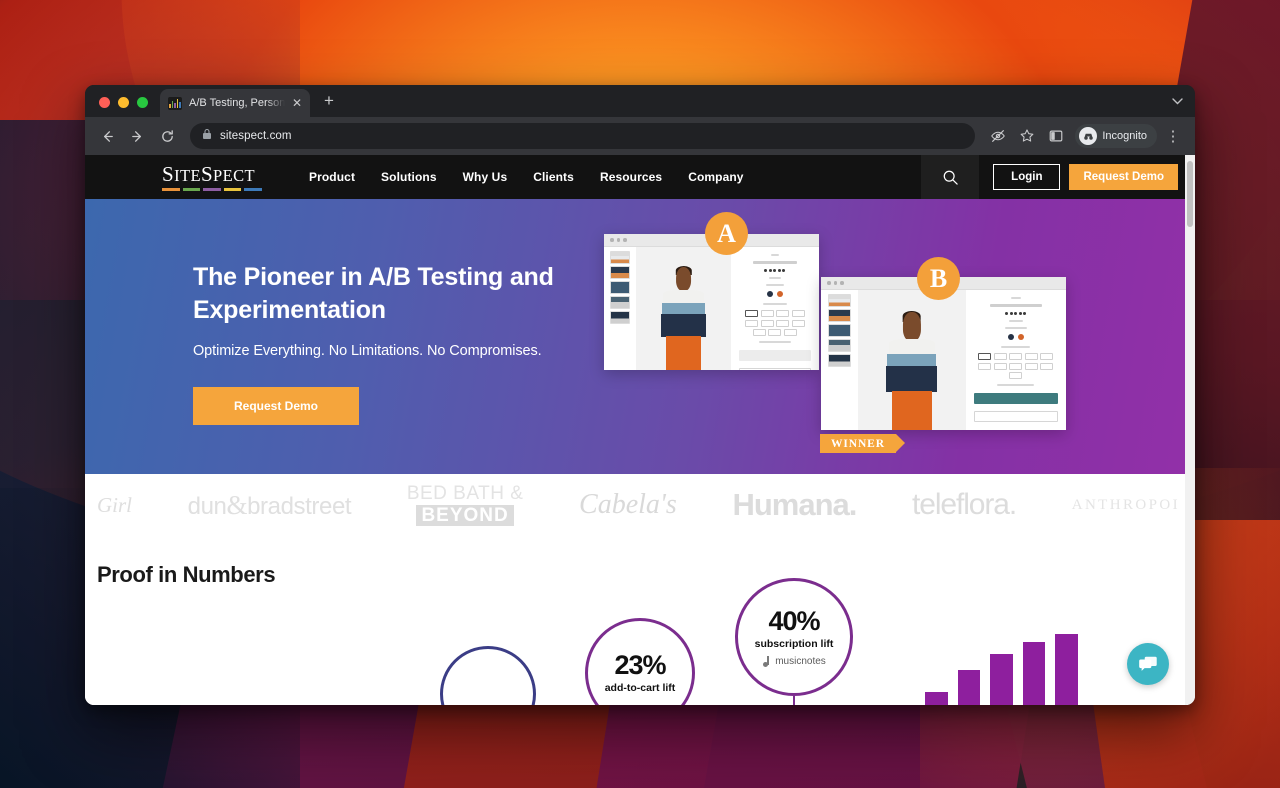 This screenshot has width=1280, height=788. What do you see at coordinates (465, 504) in the screenshot?
I see `client-logo-bed-bath-beyond: BED BATH & BEYOND` at bounding box center [465, 504].